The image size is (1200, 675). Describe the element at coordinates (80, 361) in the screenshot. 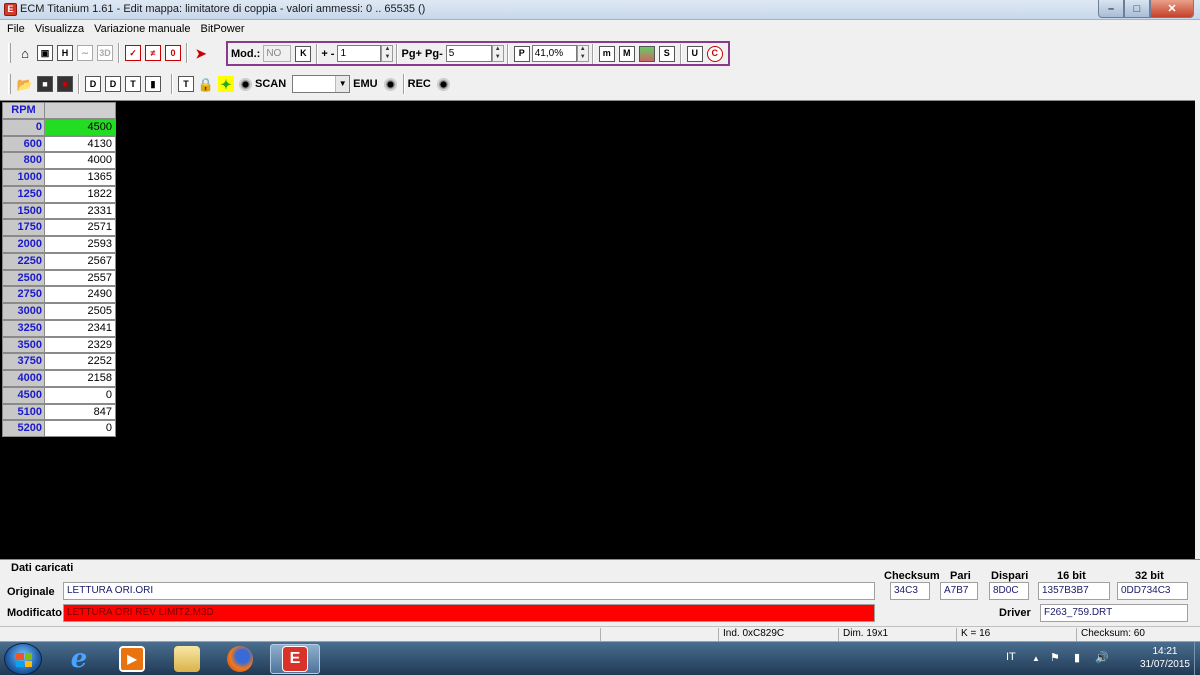

I see `value-cell: 2252` at that location.